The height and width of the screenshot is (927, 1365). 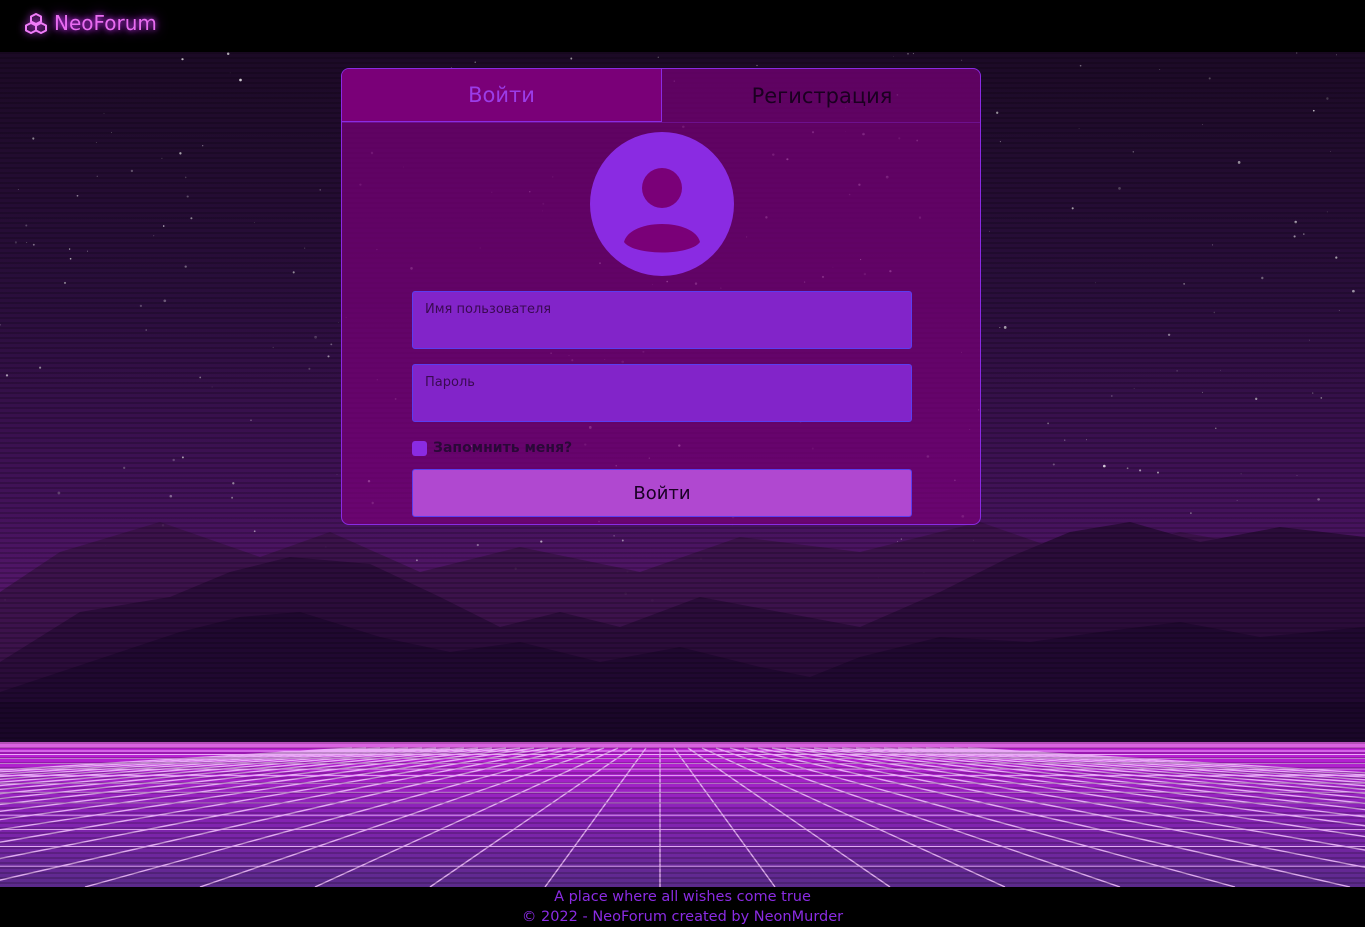 I want to click on brand-link: NeoForum, so click(x=90, y=23).